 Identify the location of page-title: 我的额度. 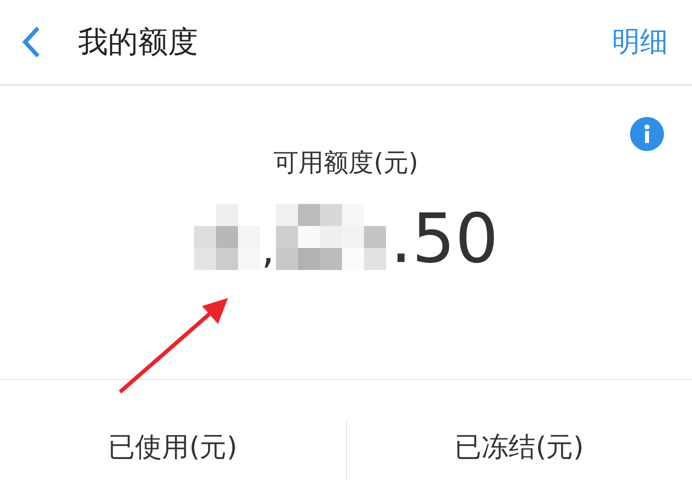
(138, 43).